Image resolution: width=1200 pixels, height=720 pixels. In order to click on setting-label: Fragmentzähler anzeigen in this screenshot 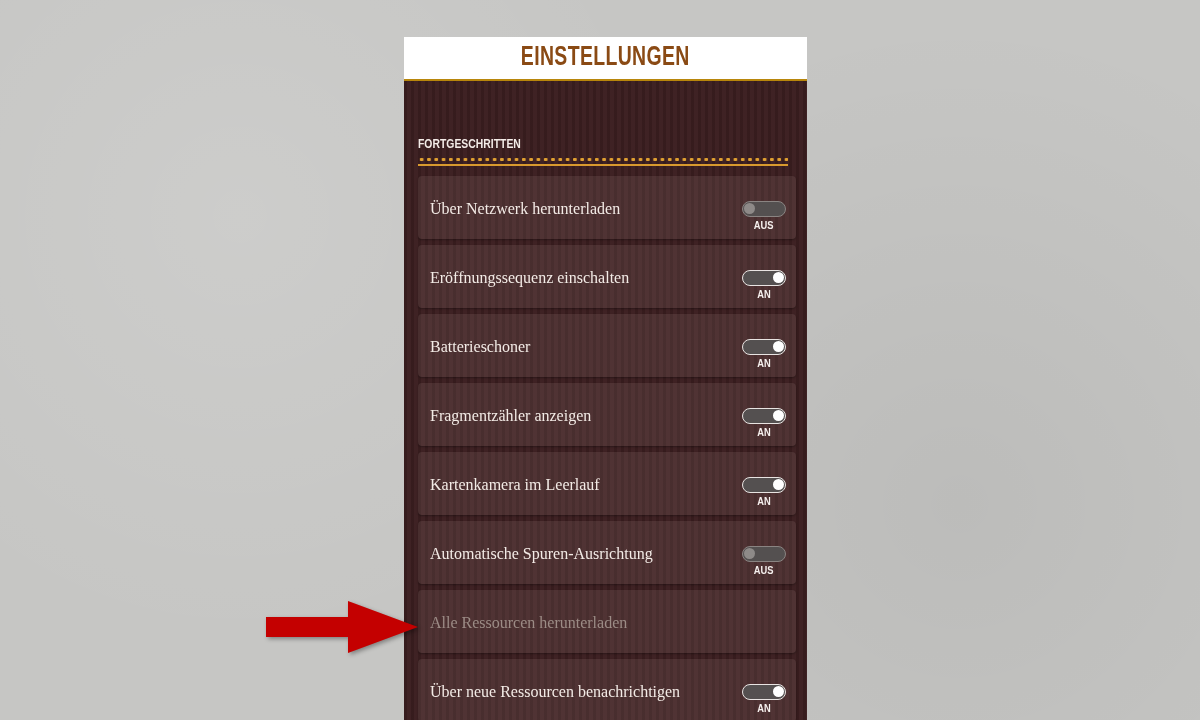, I will do `click(511, 416)`.